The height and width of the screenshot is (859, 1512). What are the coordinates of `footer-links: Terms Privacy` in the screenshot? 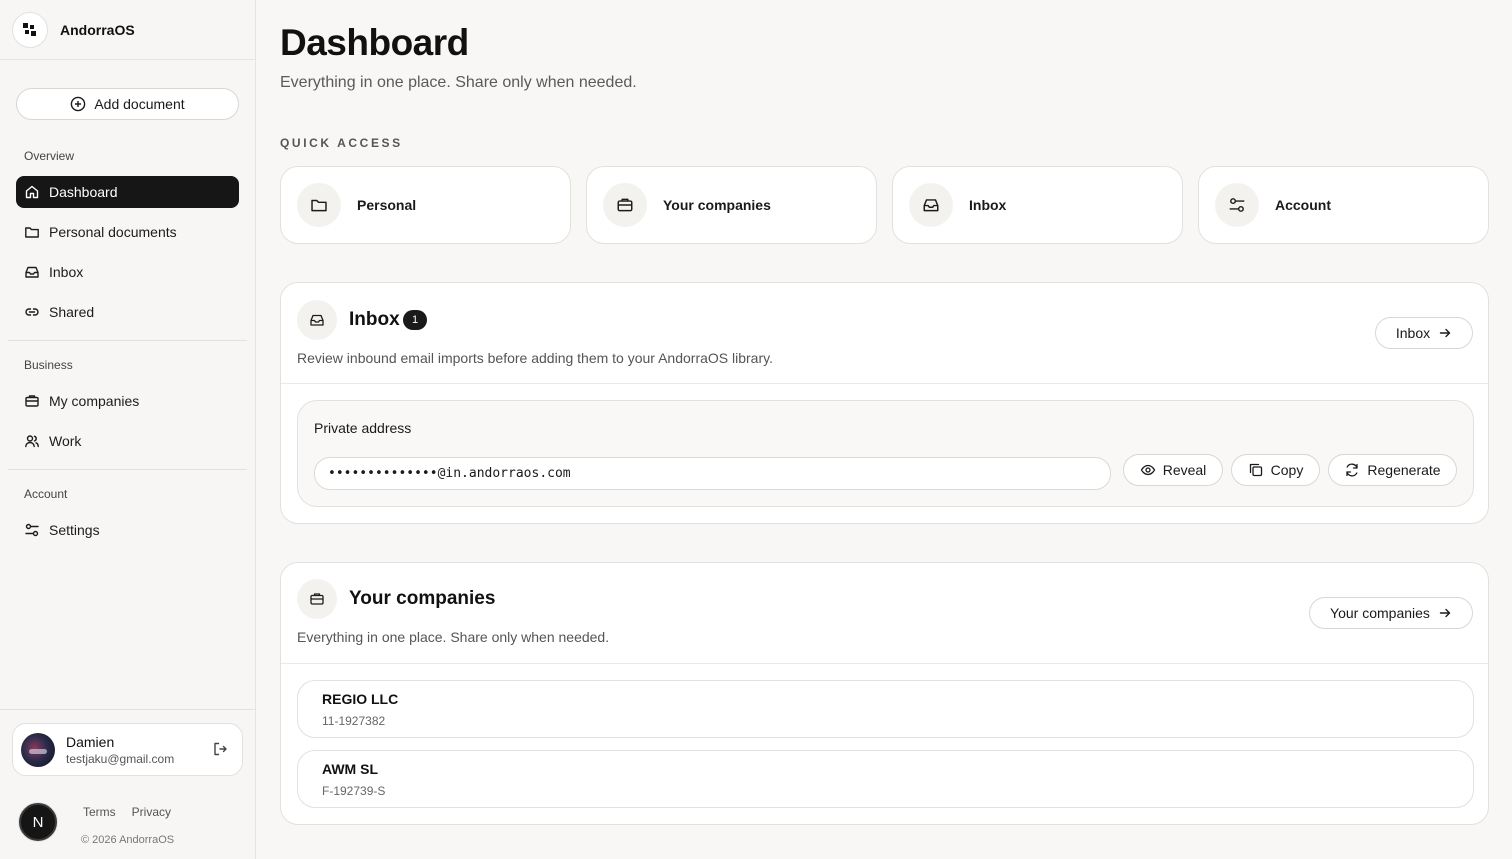 It's located at (127, 812).